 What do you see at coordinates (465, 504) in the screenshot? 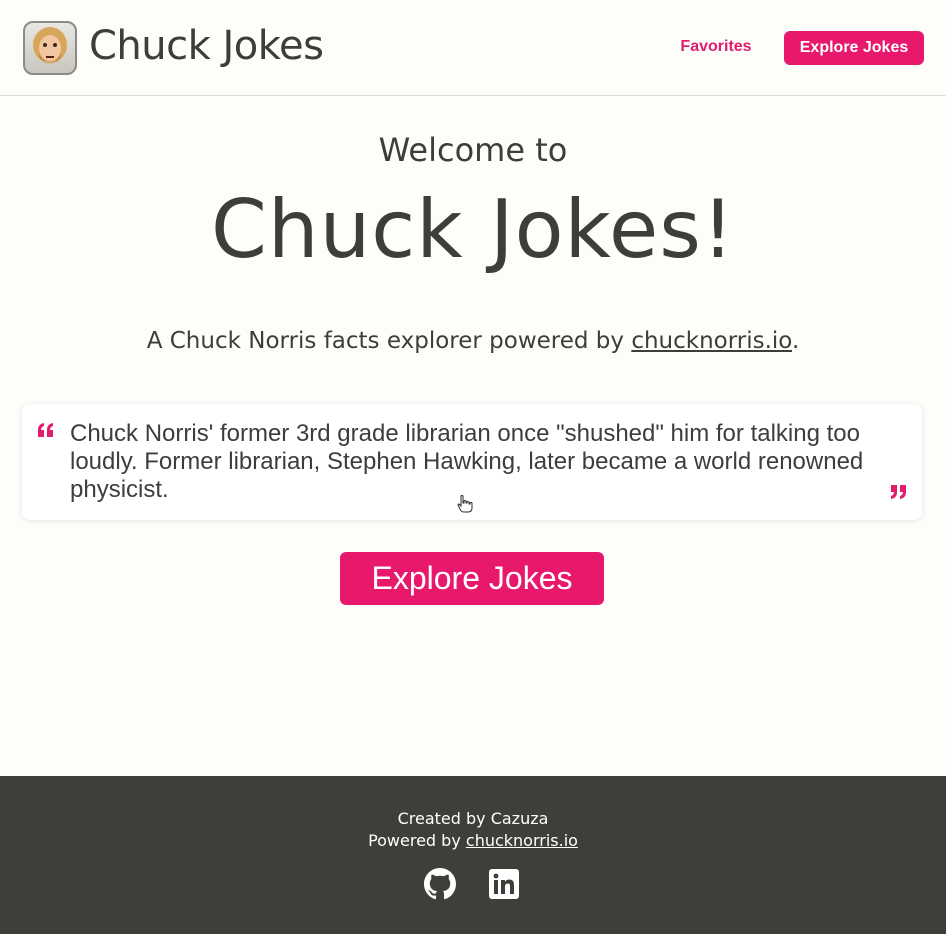
I see `hand-cursor-icon` at bounding box center [465, 504].